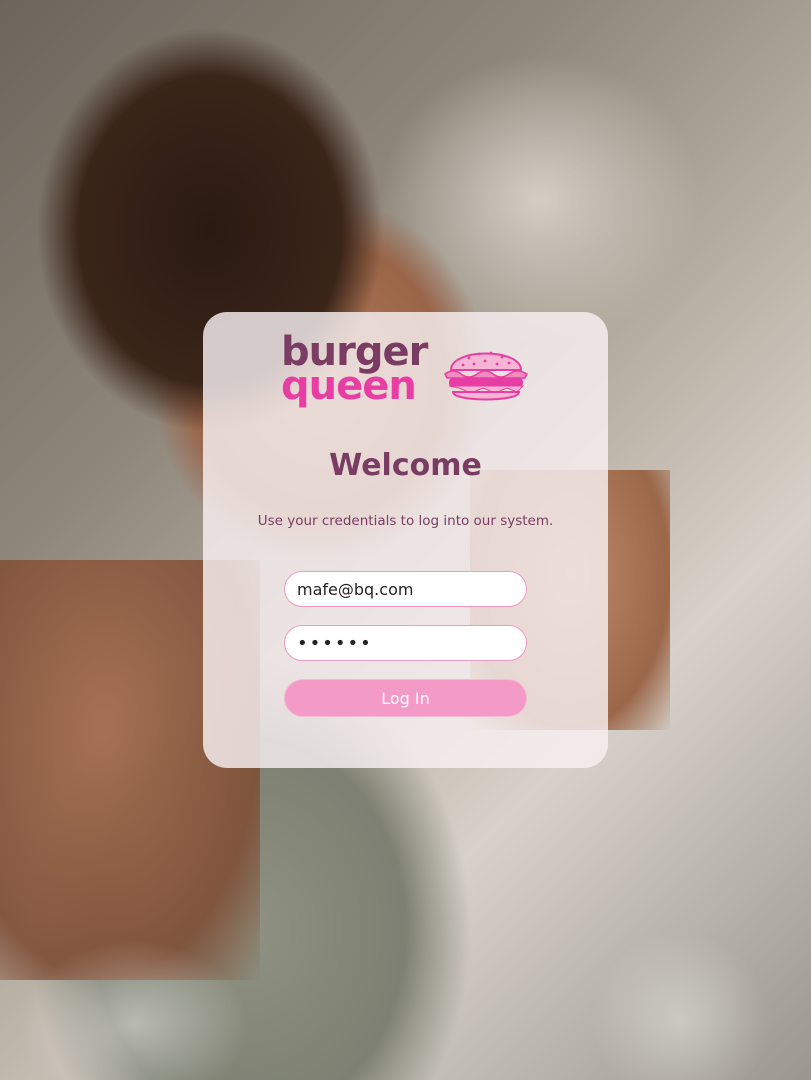 The width and height of the screenshot is (811, 1080). Describe the element at coordinates (486, 376) in the screenshot. I see `burger-icon` at that location.